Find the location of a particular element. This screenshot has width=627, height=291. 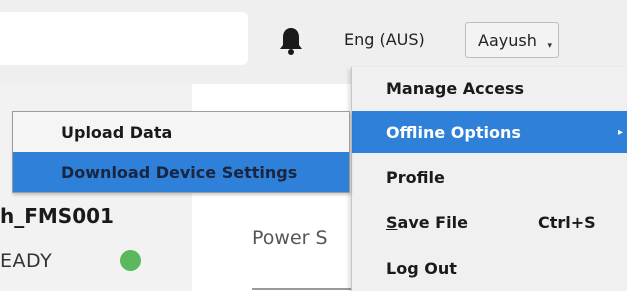

menu-item-log-out: Log Out is located at coordinates (489, 268).